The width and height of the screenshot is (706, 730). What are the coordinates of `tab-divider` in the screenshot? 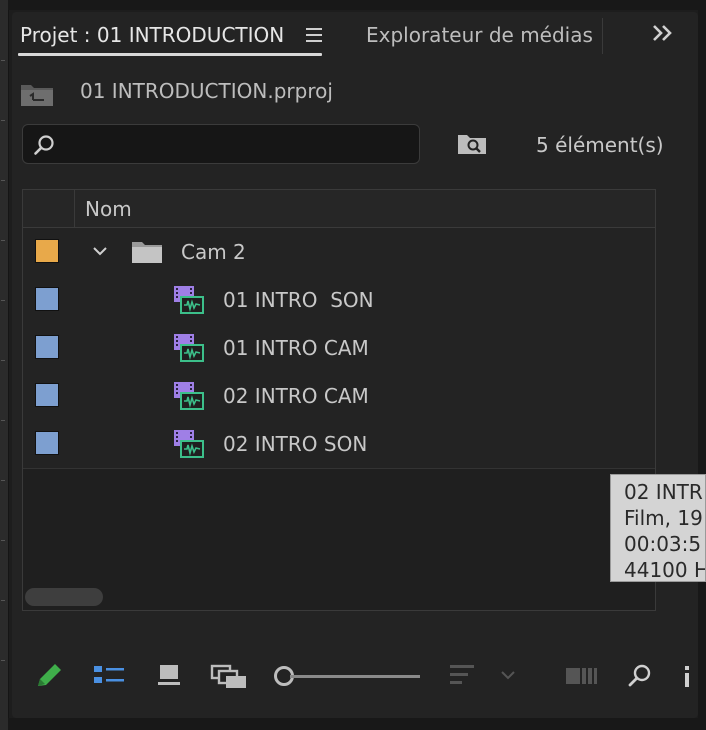 It's located at (602, 36).